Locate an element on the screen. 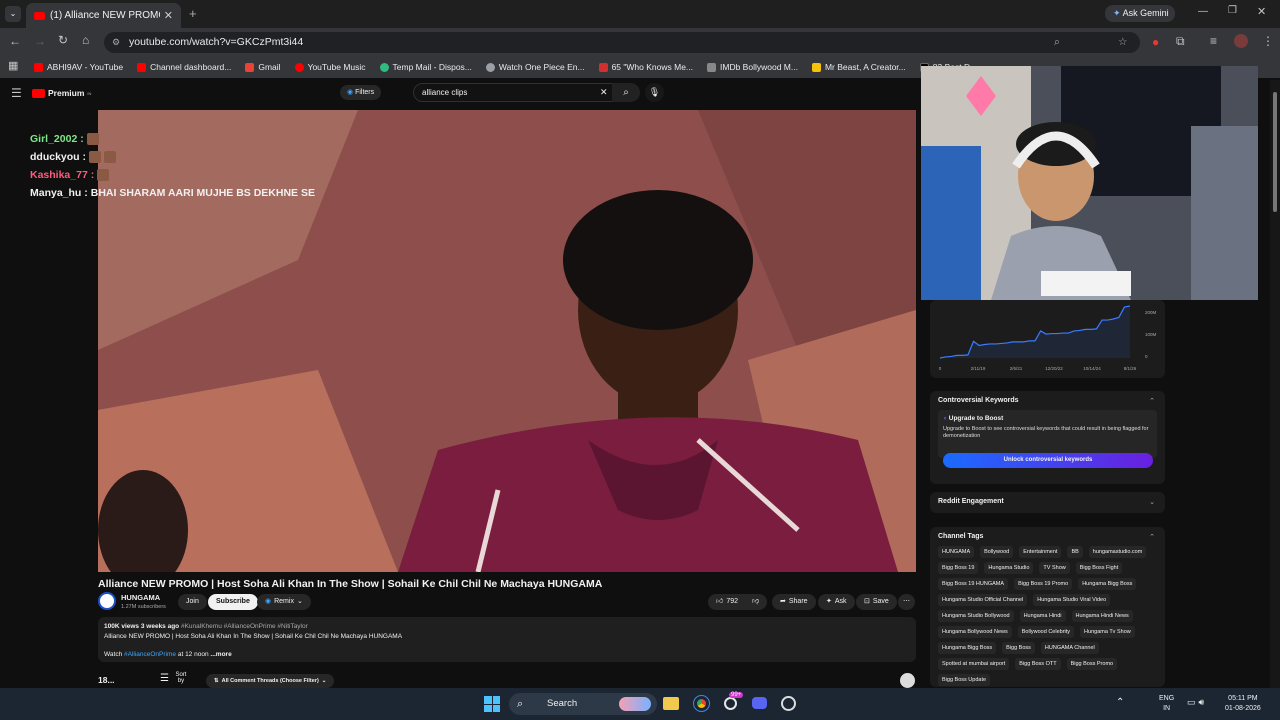 This screenshot has height=720, width=1280. minimize-icon: — is located at coordinates (1203, 11).